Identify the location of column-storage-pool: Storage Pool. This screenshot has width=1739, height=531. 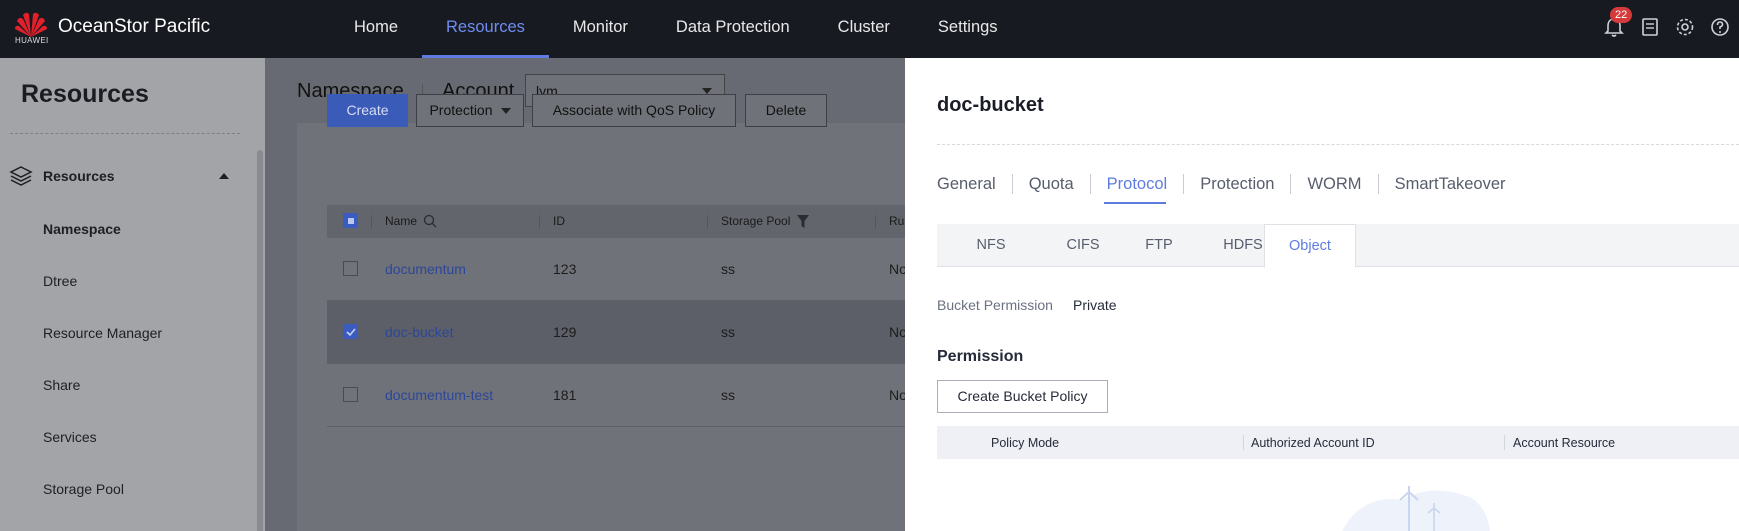
(755, 221).